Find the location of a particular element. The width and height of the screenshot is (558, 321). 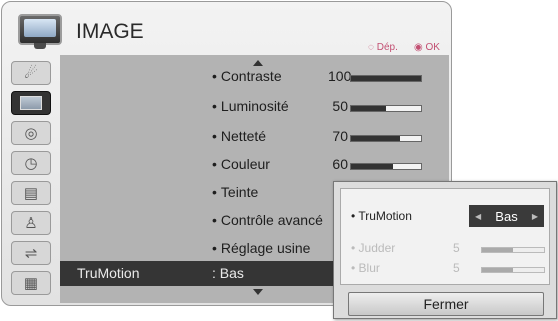

trumotion-label: TruMotion is located at coordinates (385, 216).